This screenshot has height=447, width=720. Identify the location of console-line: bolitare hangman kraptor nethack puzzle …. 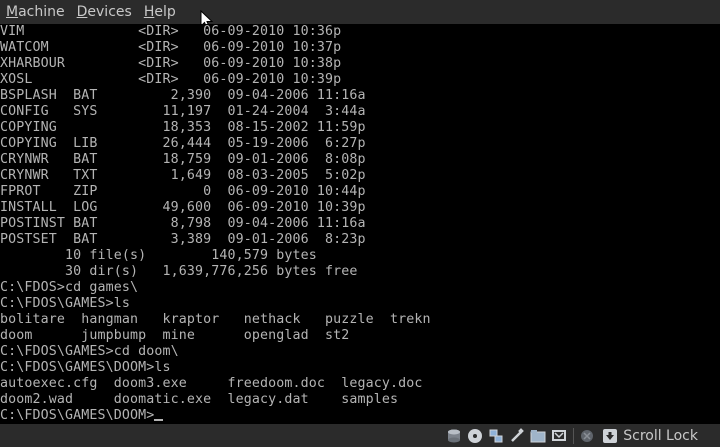
(215, 319).